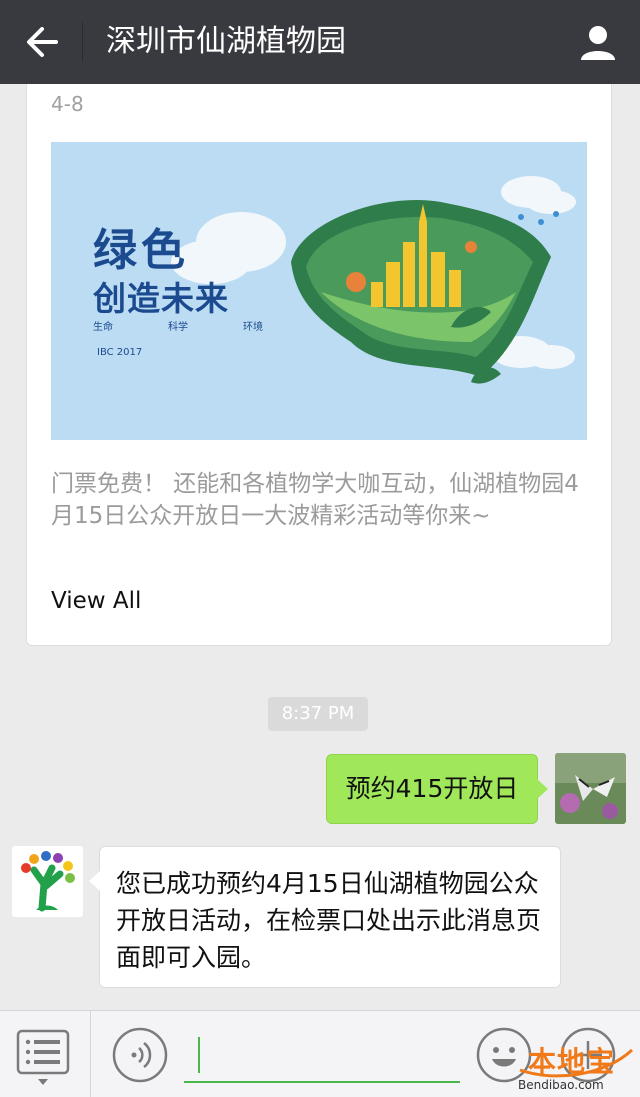 The width and height of the screenshot is (640, 1097). Describe the element at coordinates (572, 1061) in the screenshot. I see `watermark-text: 本地宝` at that location.